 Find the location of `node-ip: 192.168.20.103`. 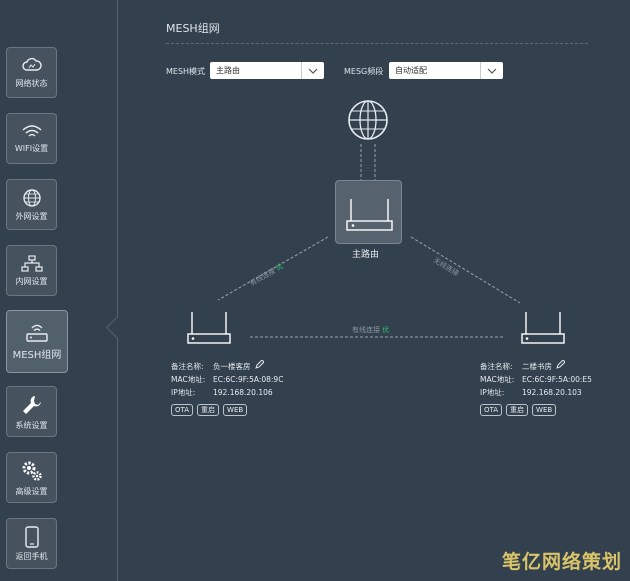

node-ip: 192.168.20.103 is located at coordinates (552, 392).